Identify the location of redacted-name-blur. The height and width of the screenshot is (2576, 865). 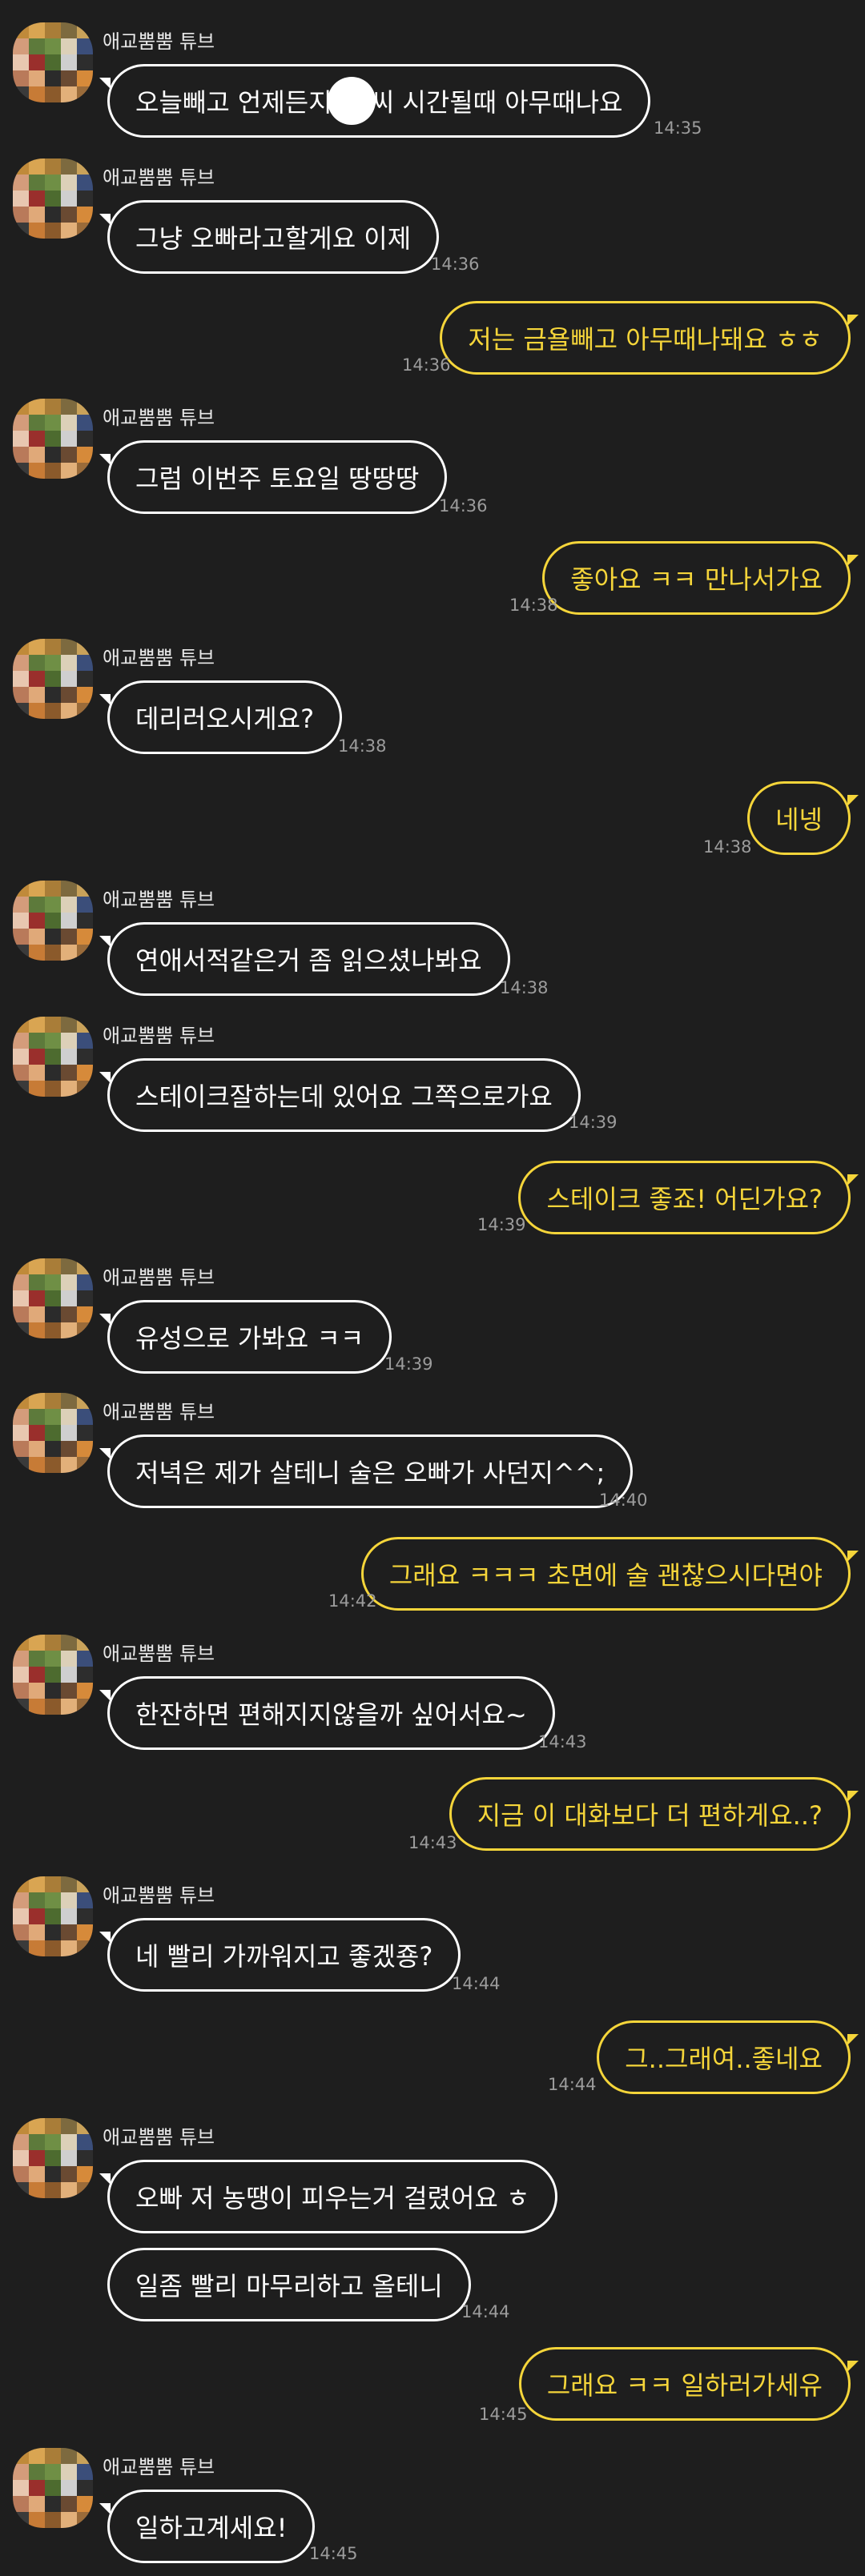
(351, 101).